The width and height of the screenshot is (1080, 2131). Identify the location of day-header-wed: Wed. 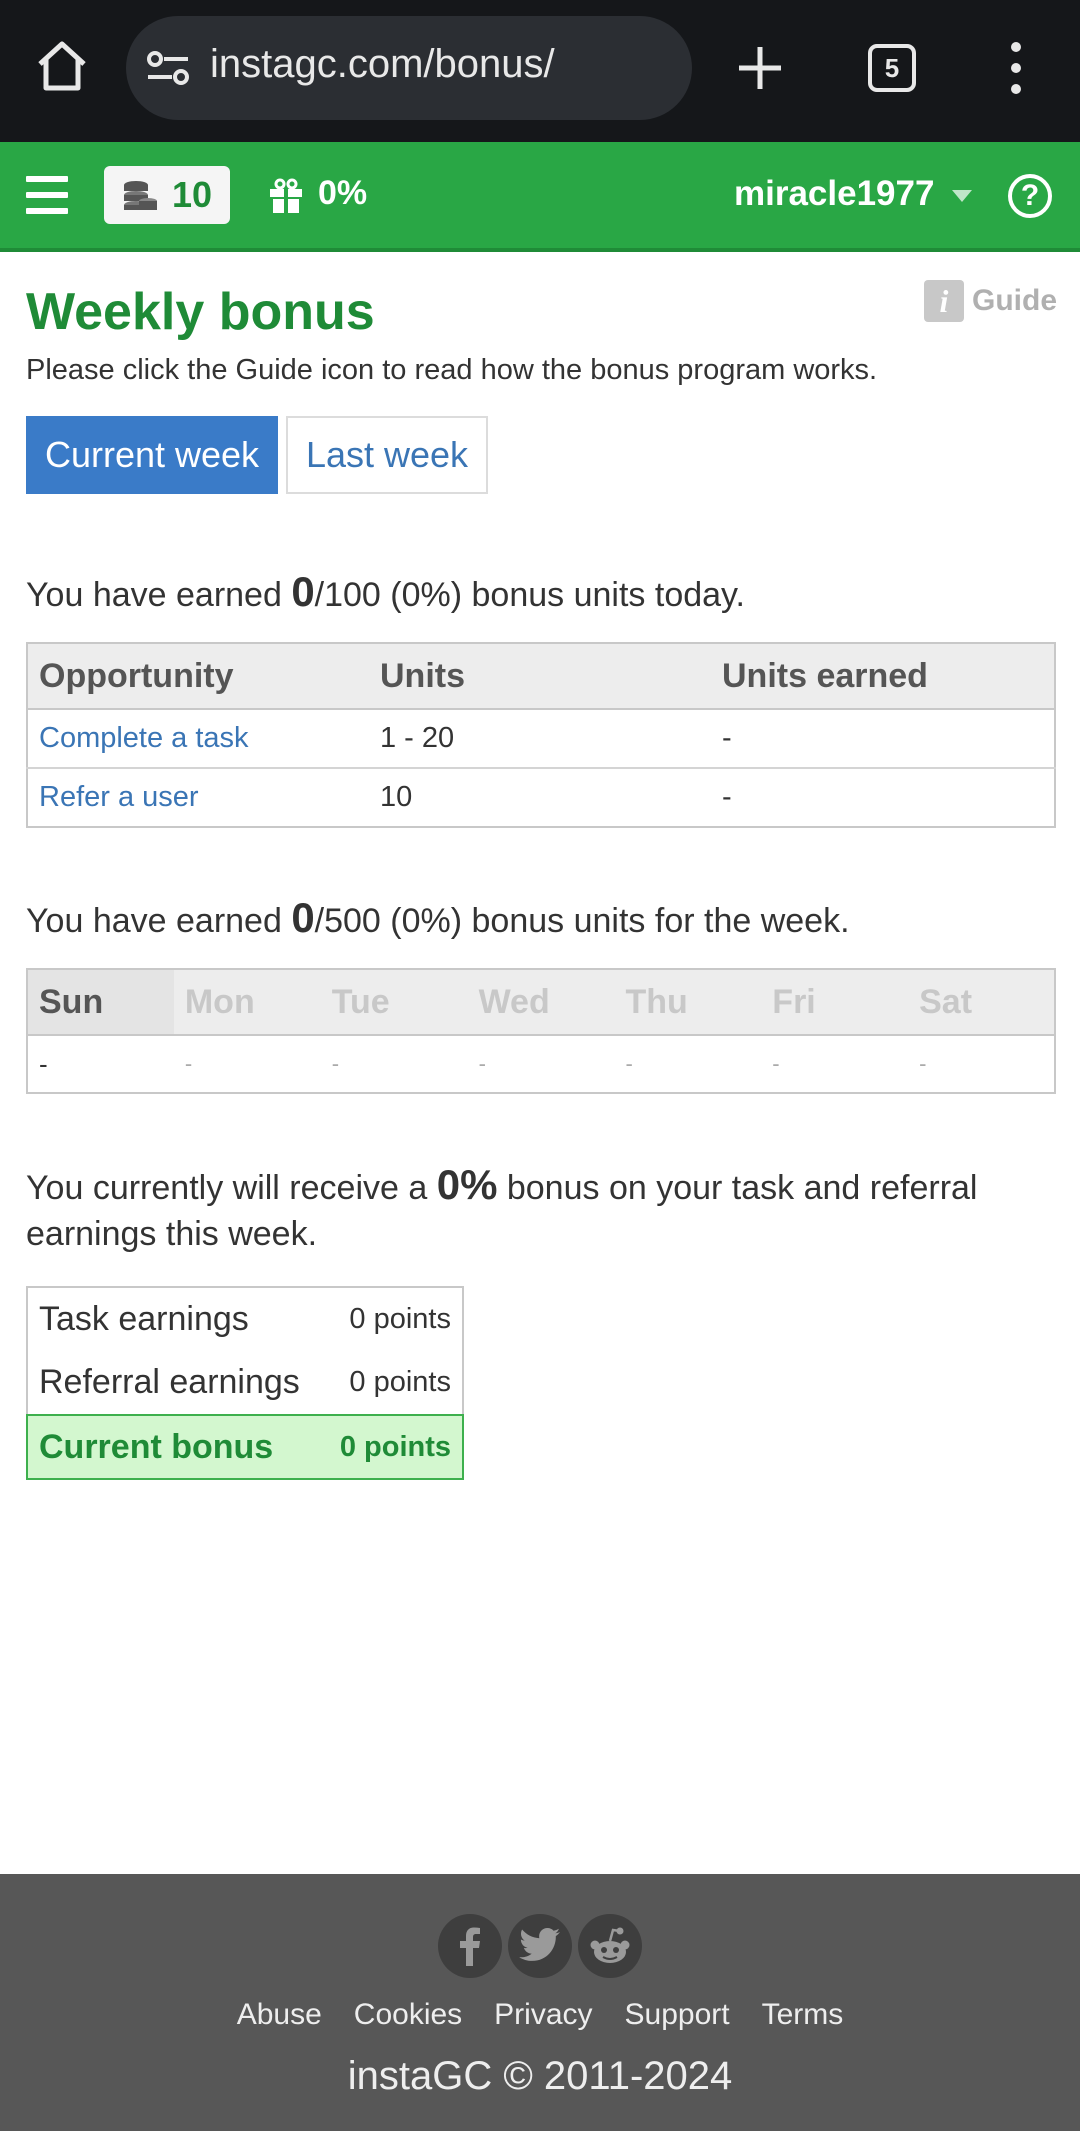
(541, 1002).